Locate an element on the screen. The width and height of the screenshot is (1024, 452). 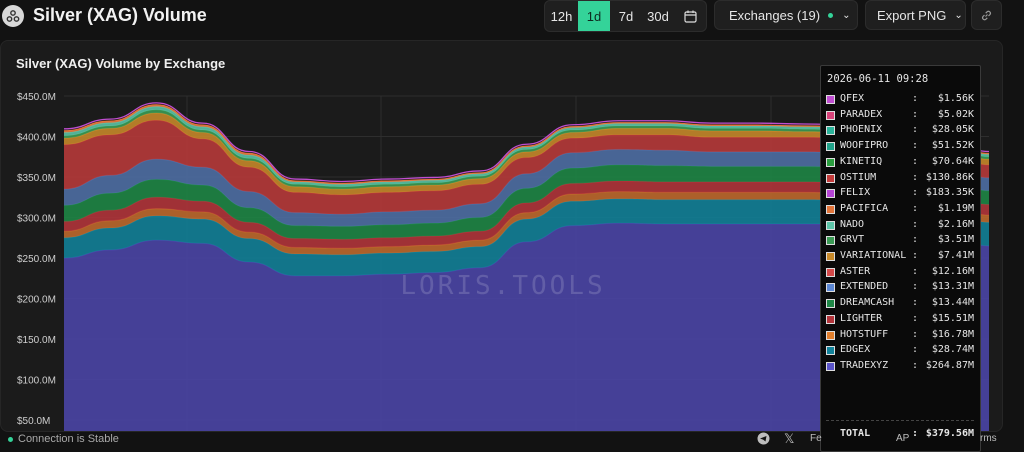
exchanges-dropdown: Exchanges (19) ⌄ is located at coordinates (786, 15).